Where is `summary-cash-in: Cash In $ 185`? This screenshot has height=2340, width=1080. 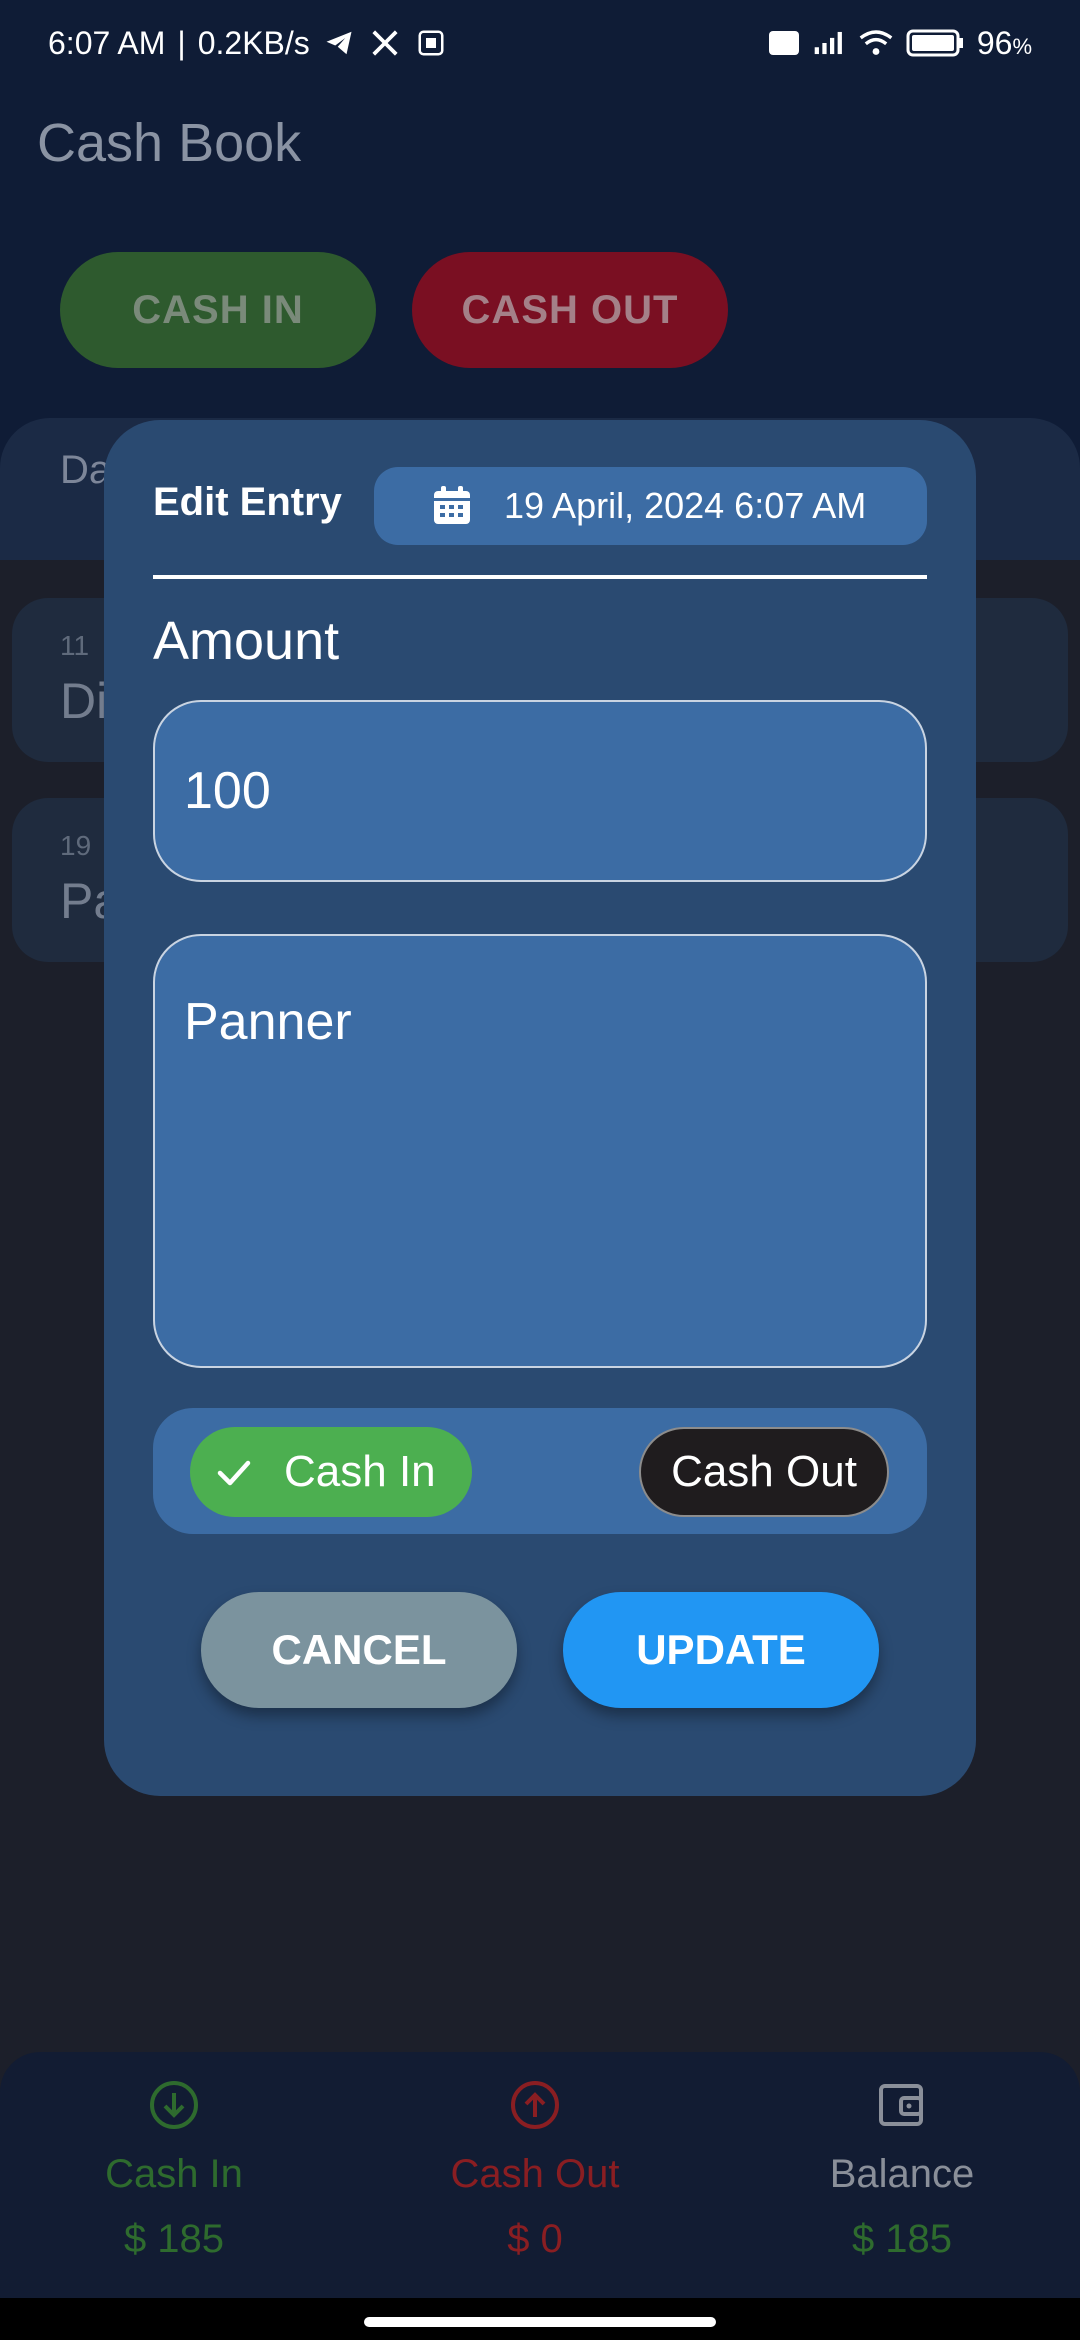
summary-cash-in: Cash In $ 185 is located at coordinates (174, 2166).